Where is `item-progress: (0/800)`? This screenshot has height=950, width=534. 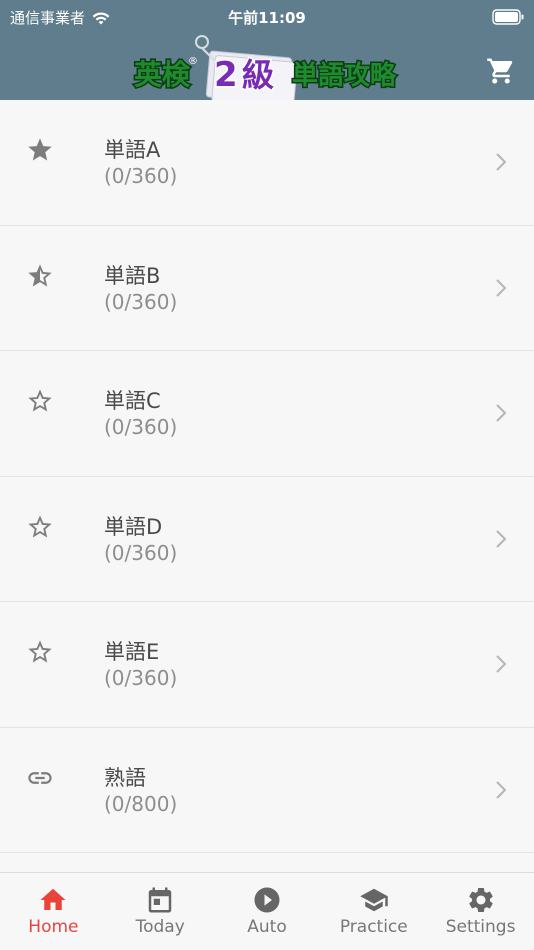 item-progress: (0/800) is located at coordinates (141, 803).